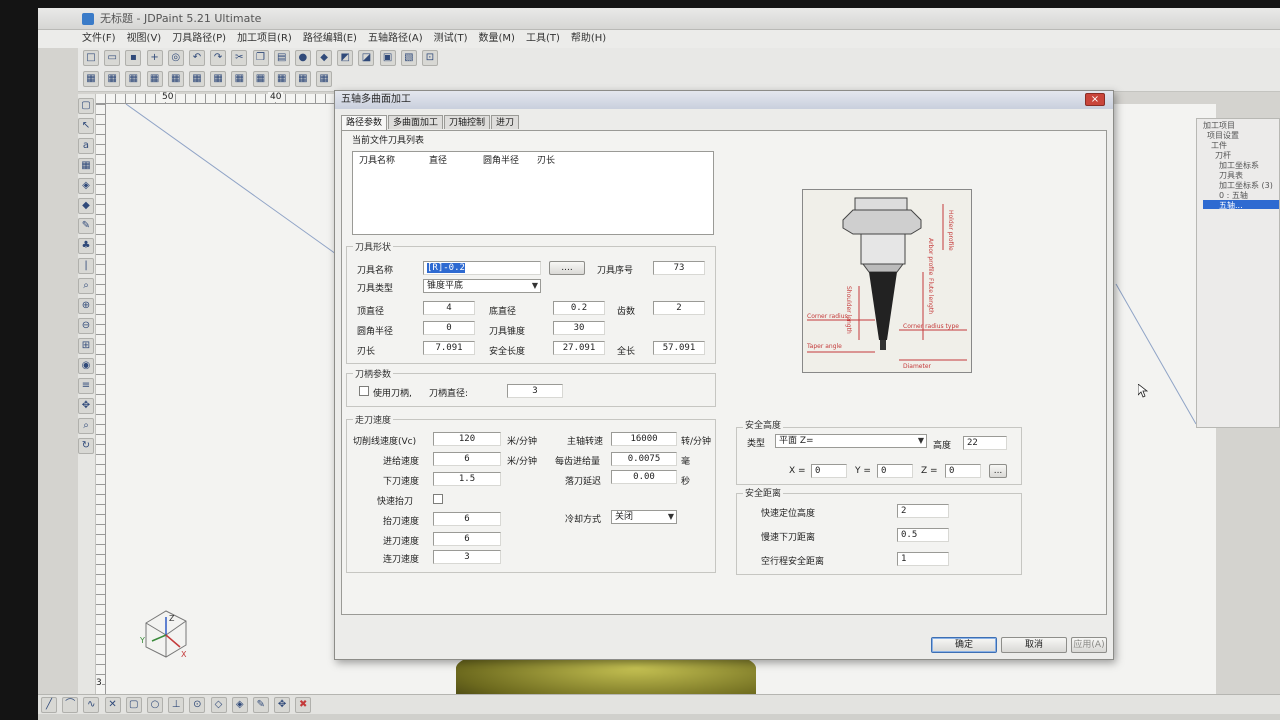 Image resolution: width=1280 pixels, height=720 pixels. I want to click on corner-radius-input: 0, so click(449, 328).